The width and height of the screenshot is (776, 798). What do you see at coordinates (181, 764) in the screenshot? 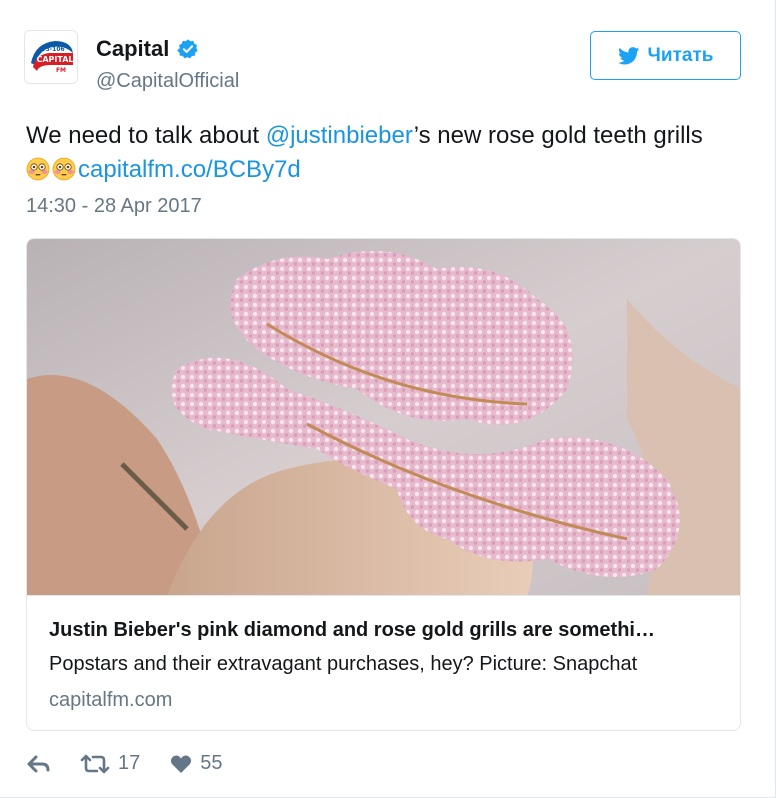
I see `heart-icon` at bounding box center [181, 764].